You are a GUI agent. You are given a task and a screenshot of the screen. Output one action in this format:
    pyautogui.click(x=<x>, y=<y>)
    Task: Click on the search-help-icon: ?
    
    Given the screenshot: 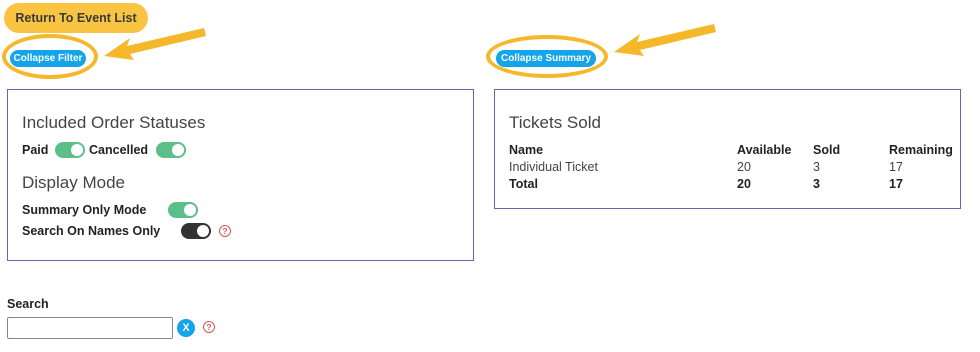 What is the action you would take?
    pyautogui.click(x=209, y=327)
    